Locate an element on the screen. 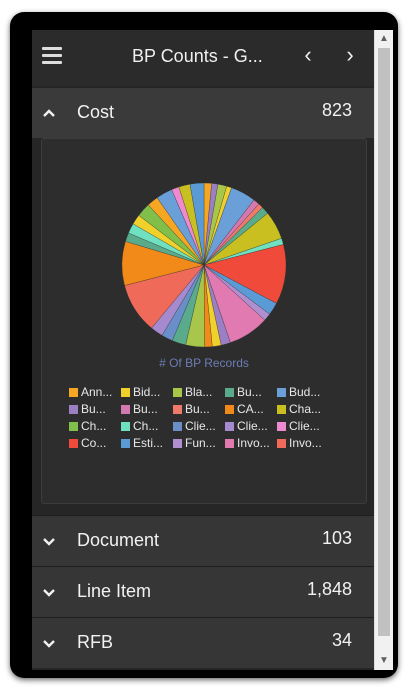  scroll-up-icon: ▲ is located at coordinates (384, 39).